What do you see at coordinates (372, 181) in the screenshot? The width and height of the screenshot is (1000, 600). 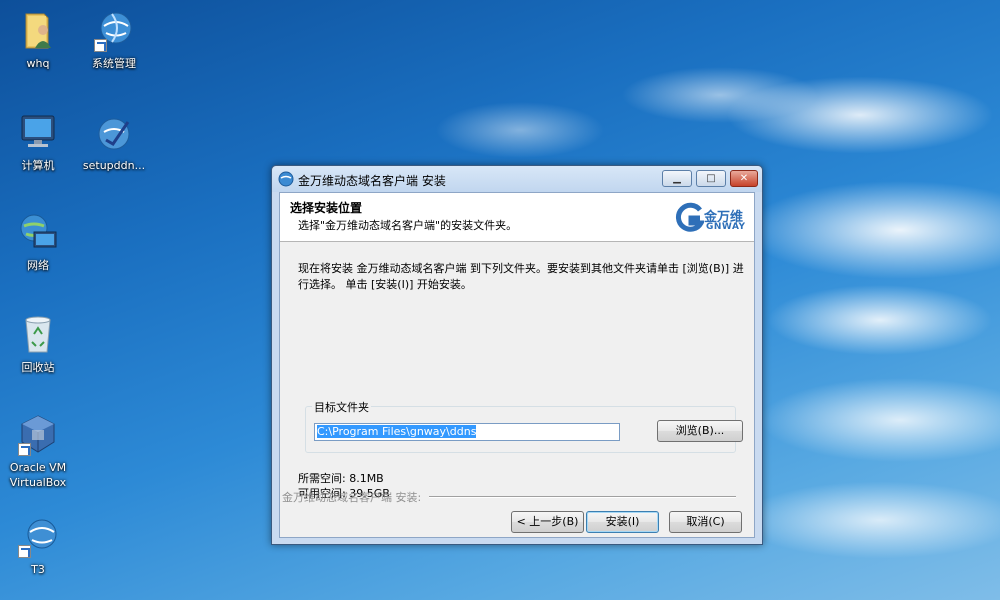 I see `window-title: 金万维动态域名客户端 安装` at bounding box center [372, 181].